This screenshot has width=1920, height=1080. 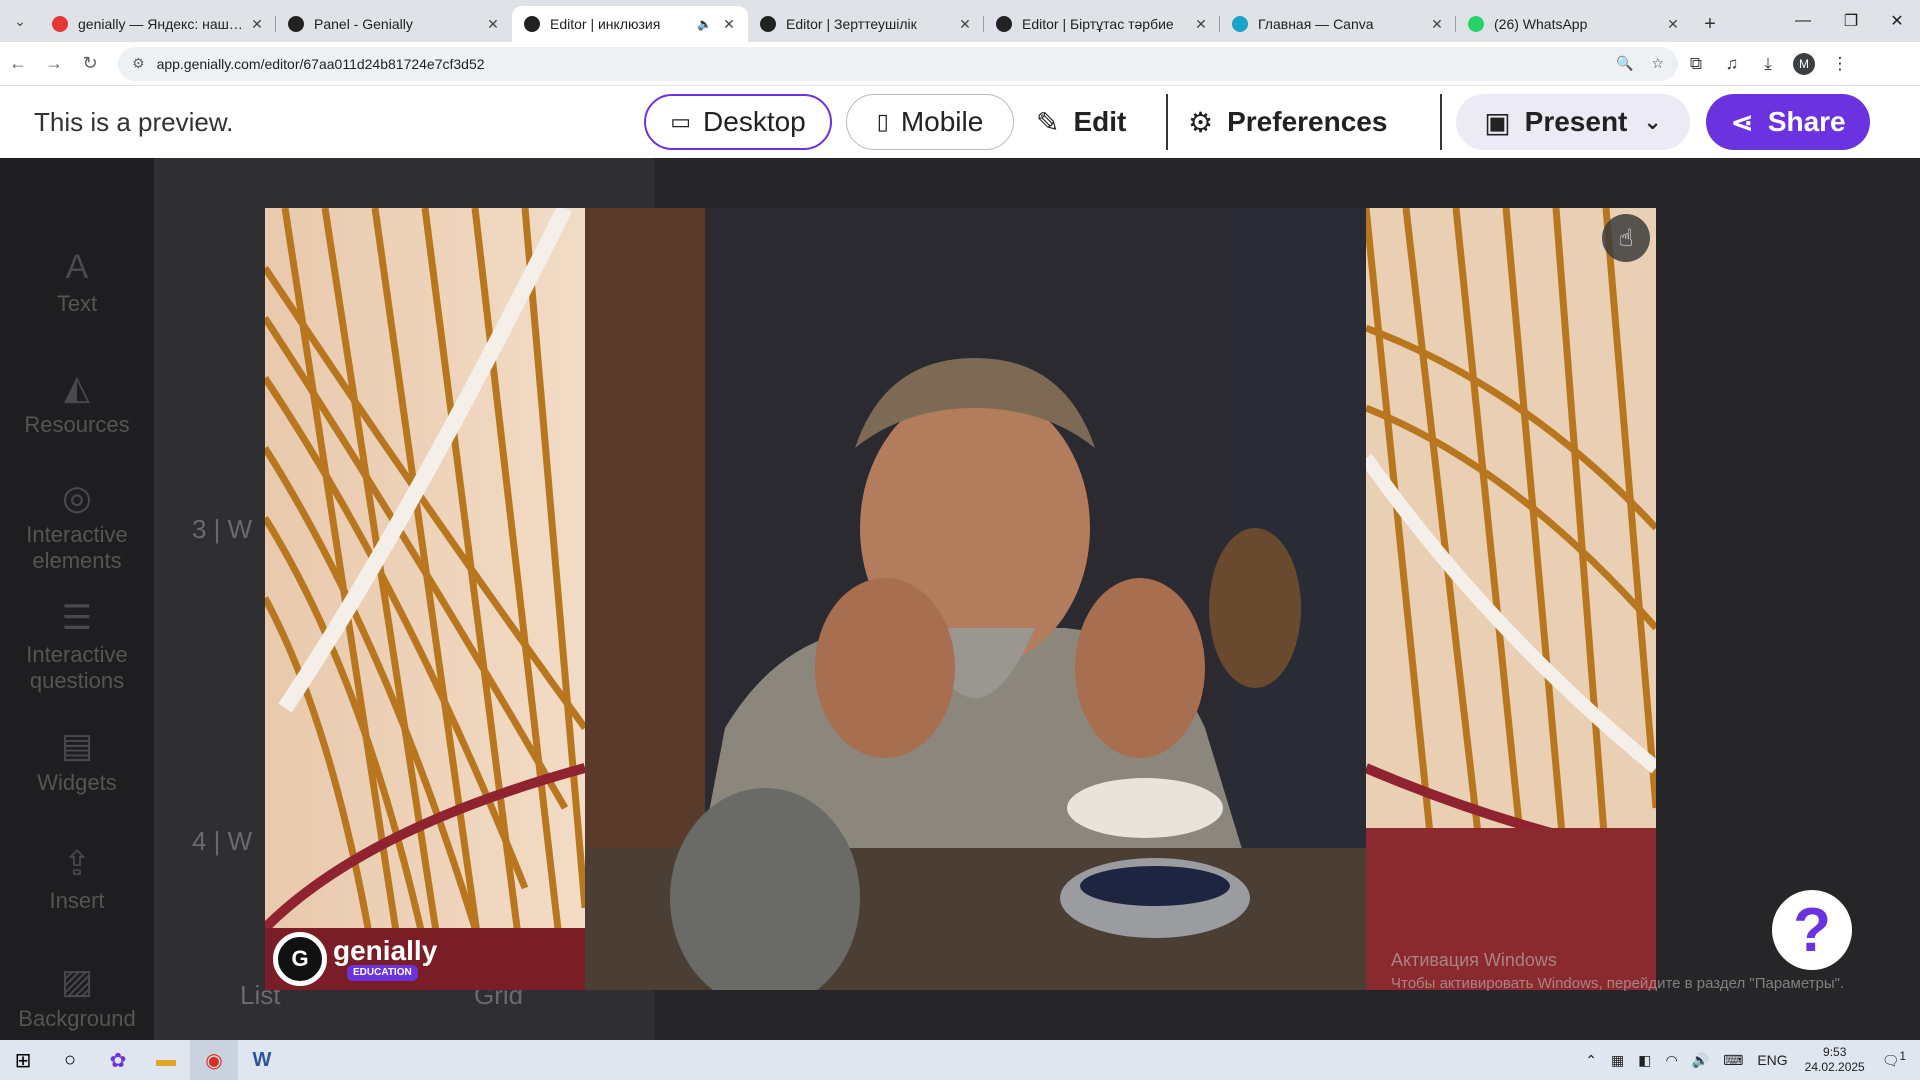 I want to click on divider, so click(x=1167, y=122).